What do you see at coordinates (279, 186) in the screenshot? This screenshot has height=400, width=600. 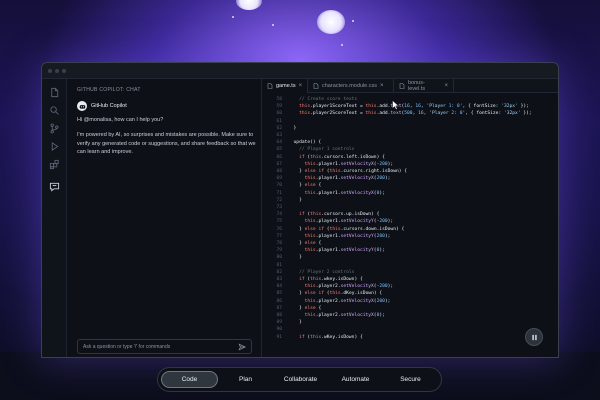 I see `line-number: 70` at bounding box center [279, 186].